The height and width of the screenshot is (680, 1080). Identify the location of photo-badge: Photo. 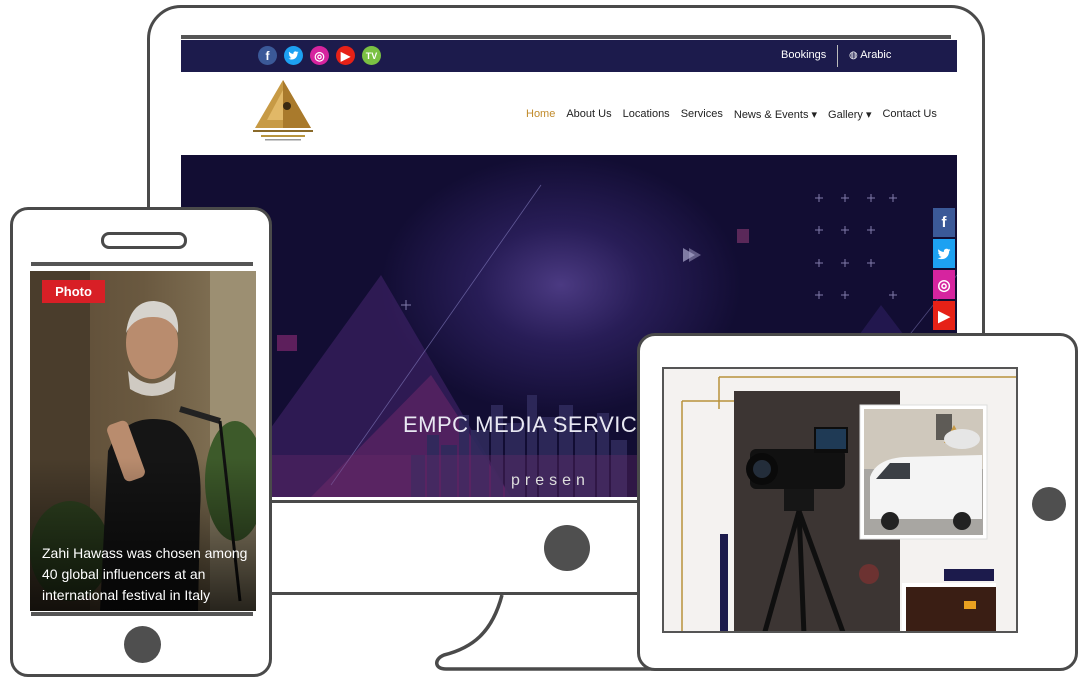
(73, 291).